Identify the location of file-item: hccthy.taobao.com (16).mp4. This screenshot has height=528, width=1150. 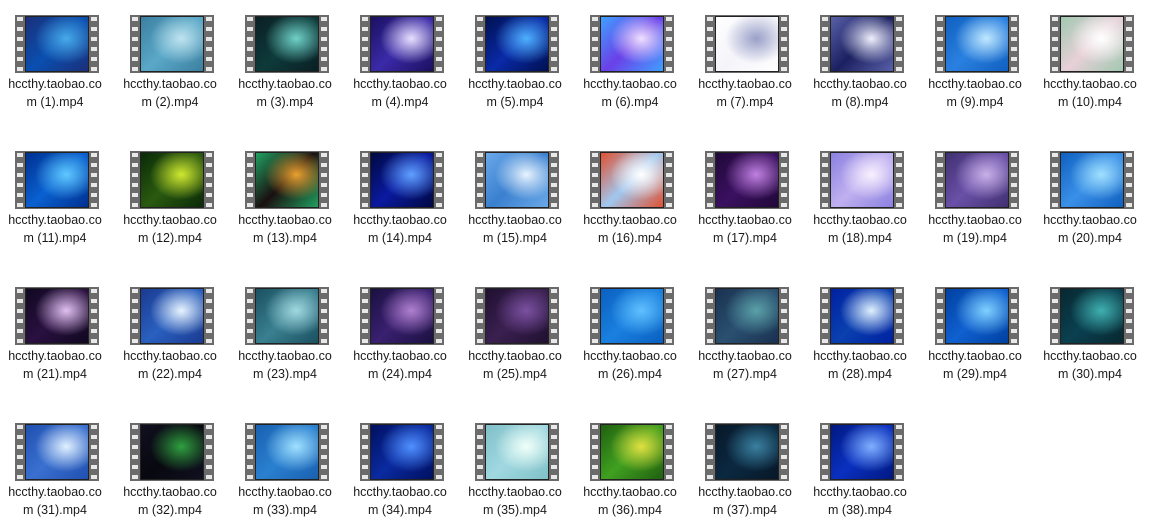
(630, 195).